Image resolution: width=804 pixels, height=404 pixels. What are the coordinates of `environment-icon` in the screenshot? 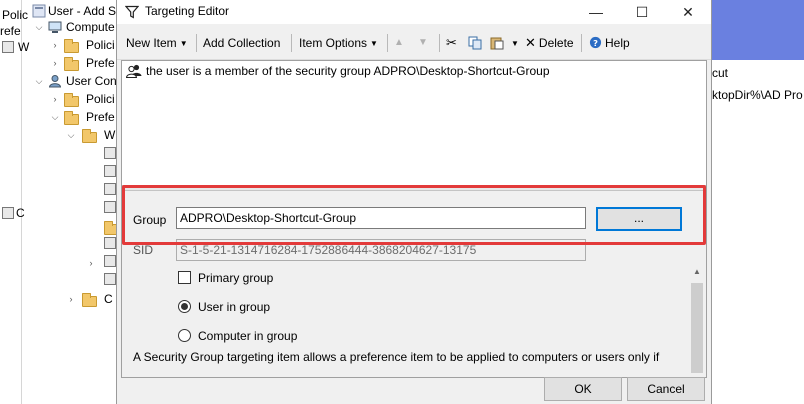 It's located at (110, 189).